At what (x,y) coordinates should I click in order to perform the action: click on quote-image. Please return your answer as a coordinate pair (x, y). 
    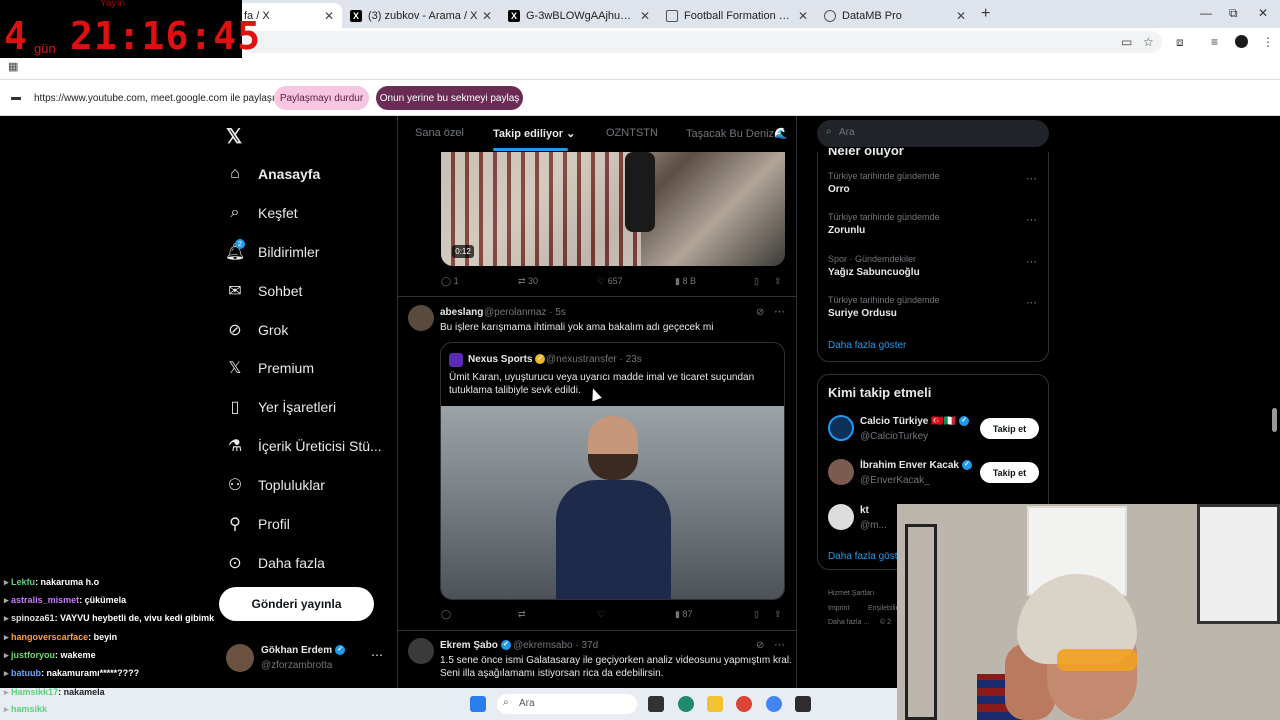
    Looking at the image, I should click on (612, 502).